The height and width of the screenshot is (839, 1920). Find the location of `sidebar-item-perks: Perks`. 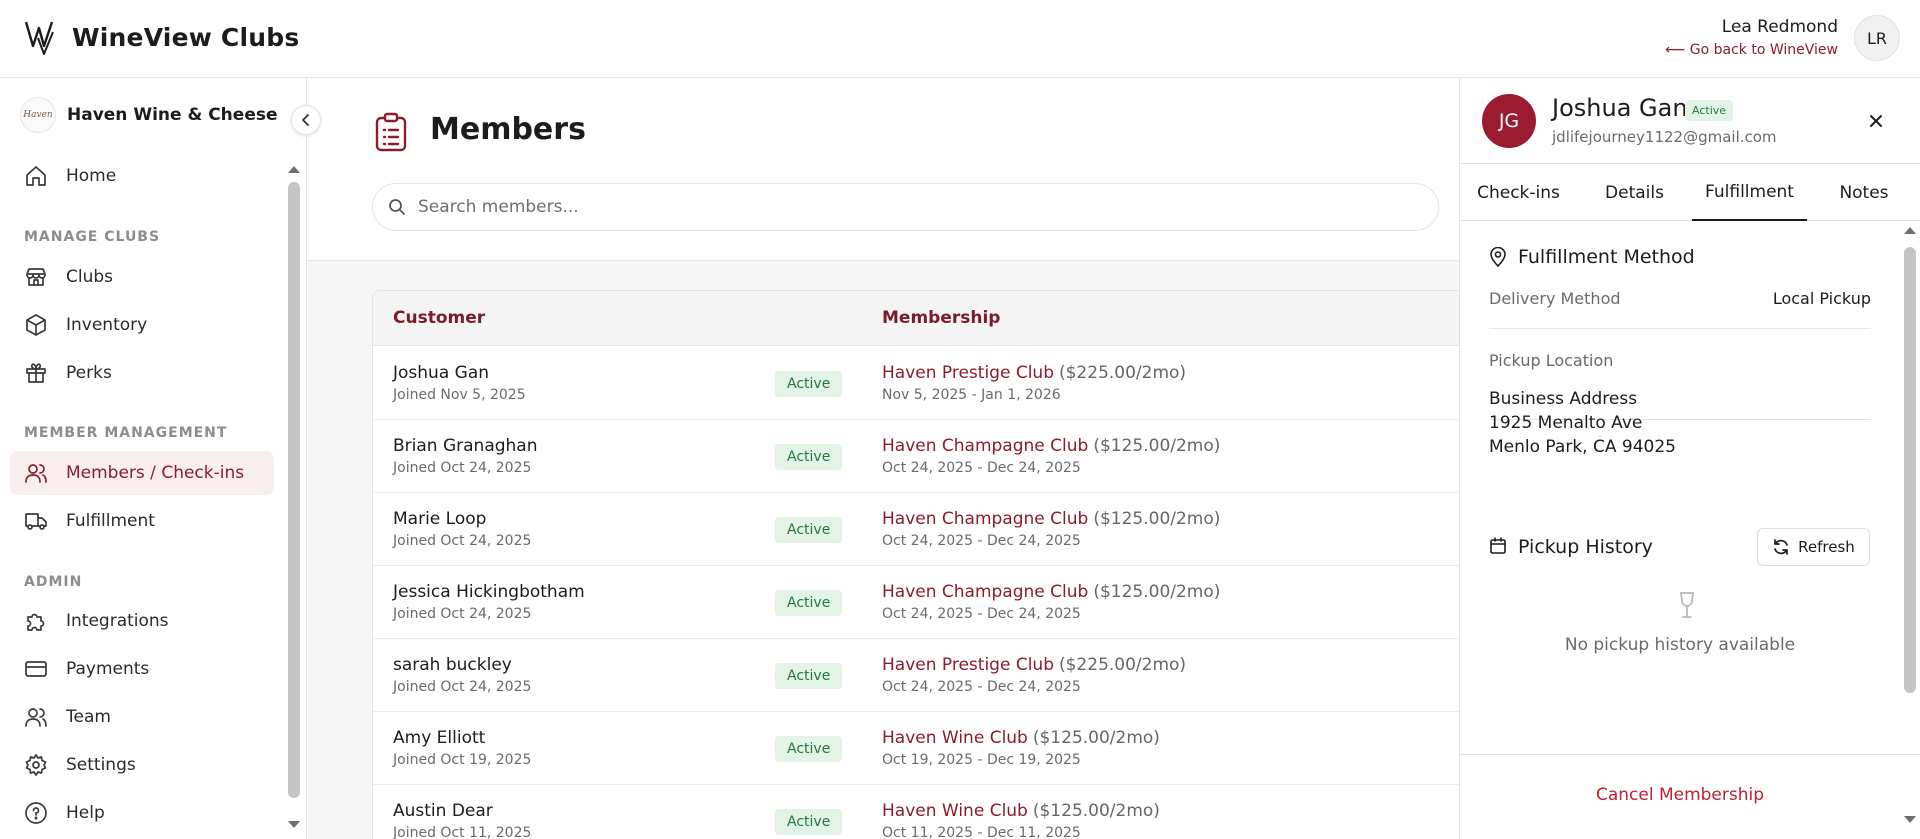

sidebar-item-perks: Perks is located at coordinates (142, 373).